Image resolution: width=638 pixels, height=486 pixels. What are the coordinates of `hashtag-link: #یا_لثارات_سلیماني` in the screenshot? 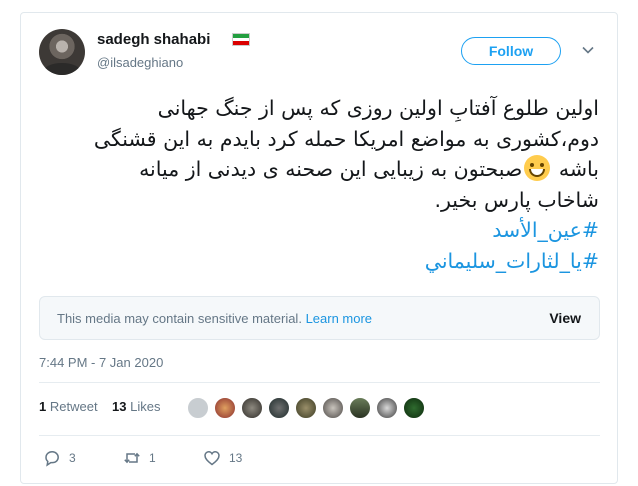 It's located at (319, 261).